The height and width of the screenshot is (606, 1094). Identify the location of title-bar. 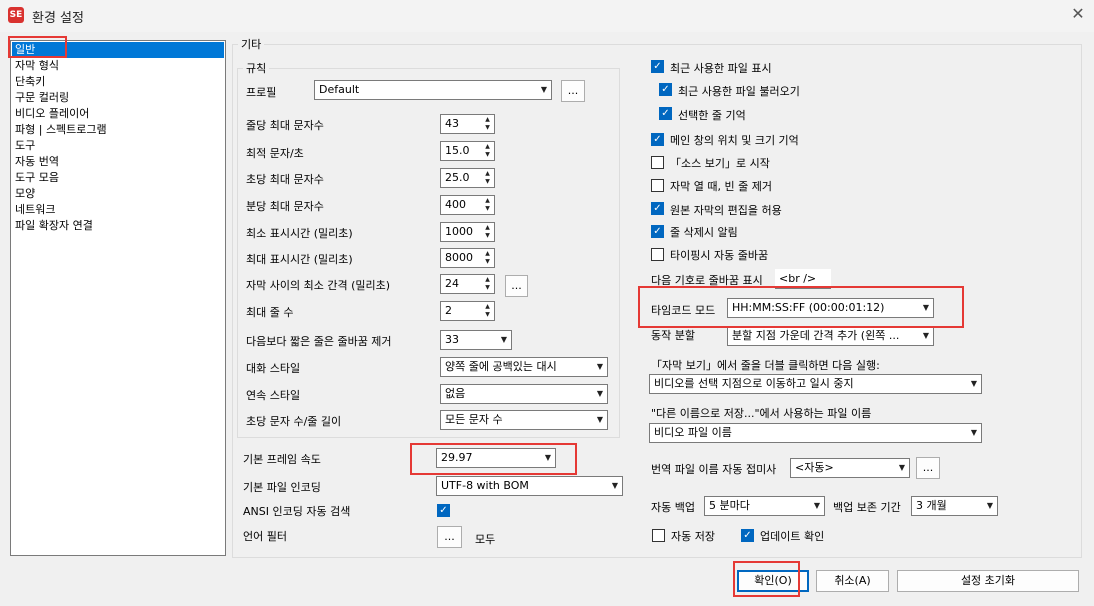
(547, 16).